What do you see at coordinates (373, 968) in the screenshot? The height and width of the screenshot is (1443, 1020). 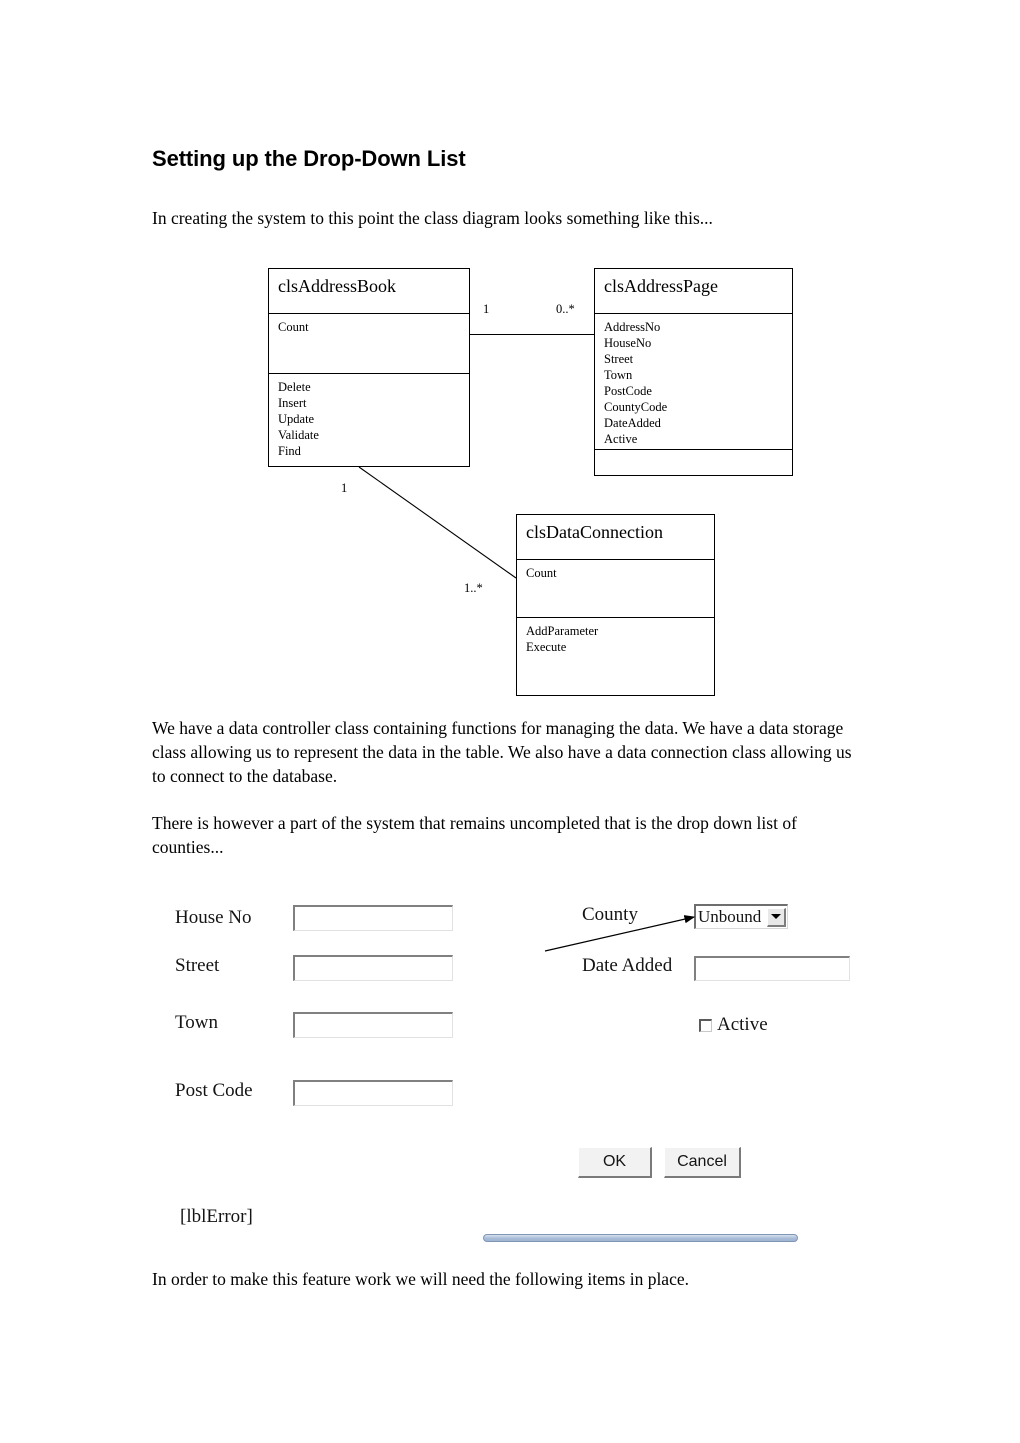 I see `street-input` at bounding box center [373, 968].